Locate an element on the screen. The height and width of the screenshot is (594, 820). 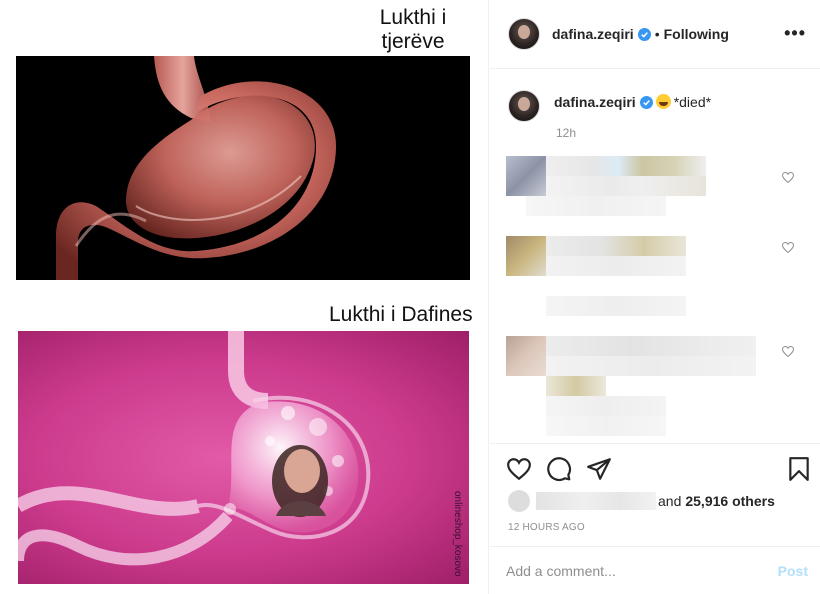
meme-caption-bottom: Lukthi i Dafines is located at coordinates (401, 314).